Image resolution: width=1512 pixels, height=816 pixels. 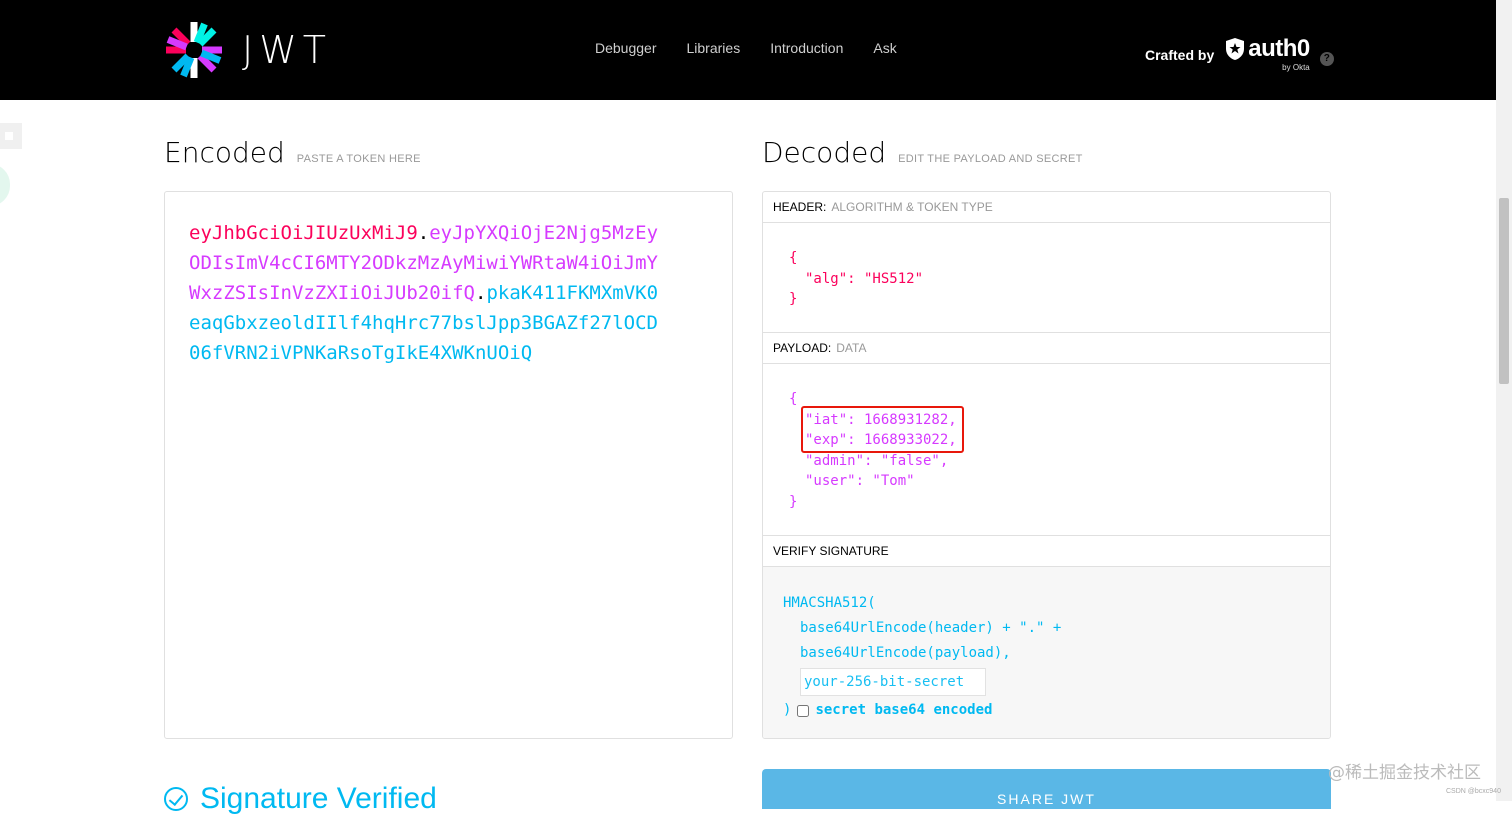 What do you see at coordinates (903, 710) in the screenshot?
I see `base64-label: secret base64 encoded` at bounding box center [903, 710].